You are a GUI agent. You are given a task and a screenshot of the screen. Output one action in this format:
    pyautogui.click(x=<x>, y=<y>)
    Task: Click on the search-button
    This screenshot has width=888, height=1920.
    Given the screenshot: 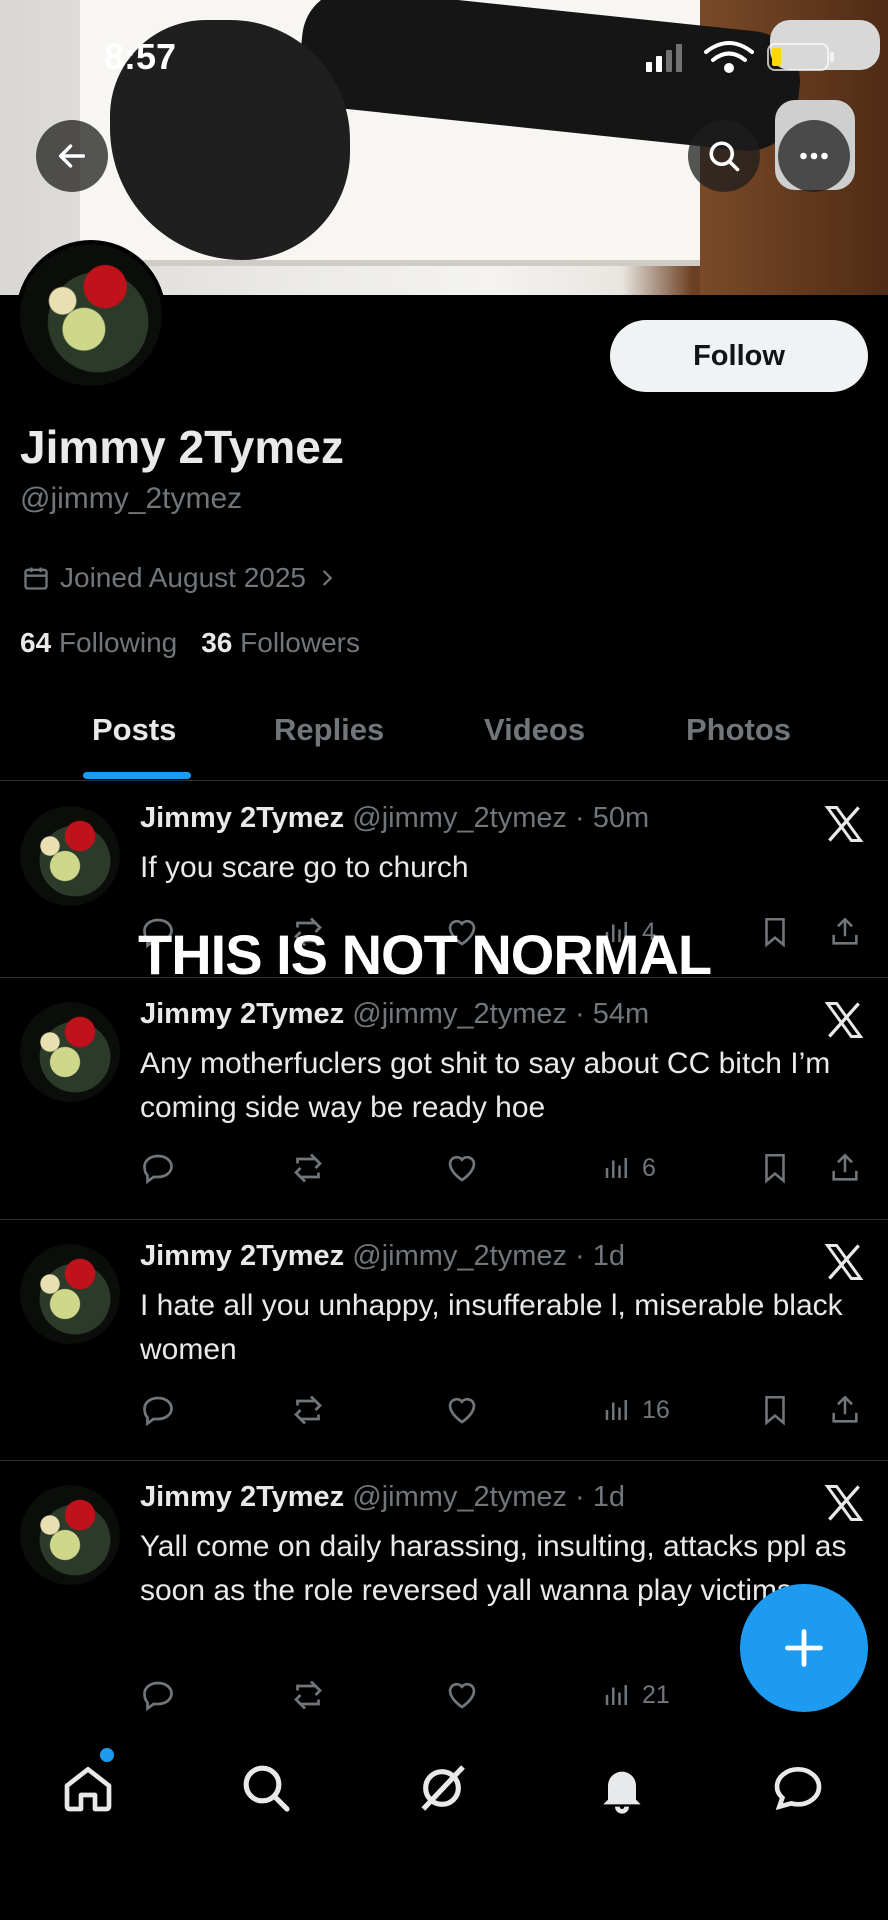 What is the action you would take?
    pyautogui.click(x=724, y=156)
    